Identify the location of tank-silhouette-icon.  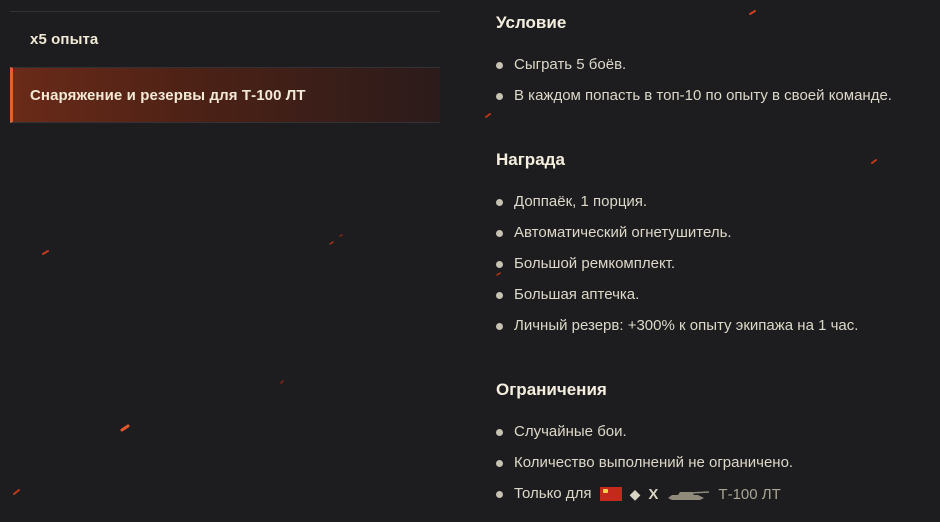
(689, 496).